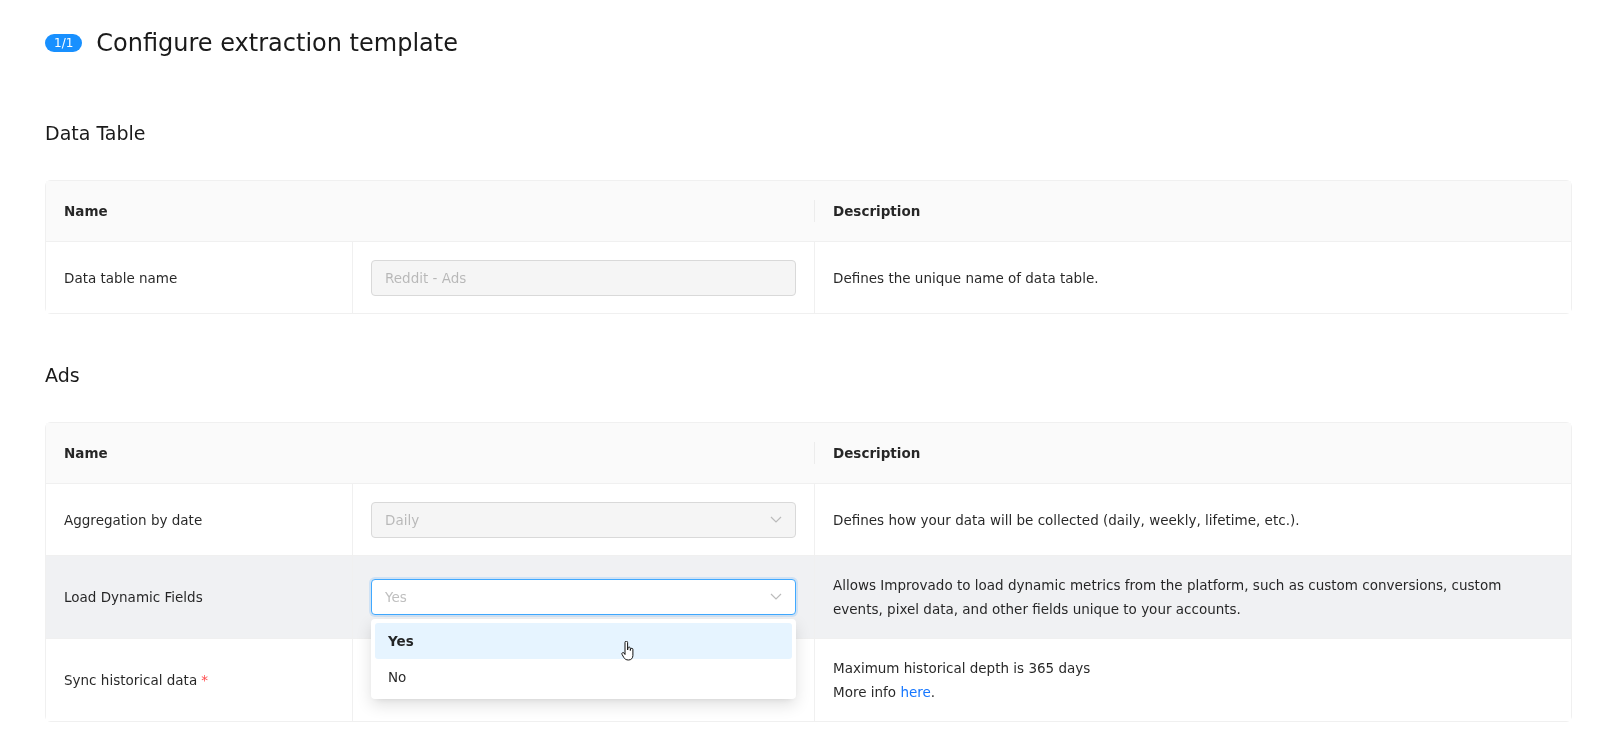  What do you see at coordinates (63, 375) in the screenshot?
I see `section-title: Ads` at bounding box center [63, 375].